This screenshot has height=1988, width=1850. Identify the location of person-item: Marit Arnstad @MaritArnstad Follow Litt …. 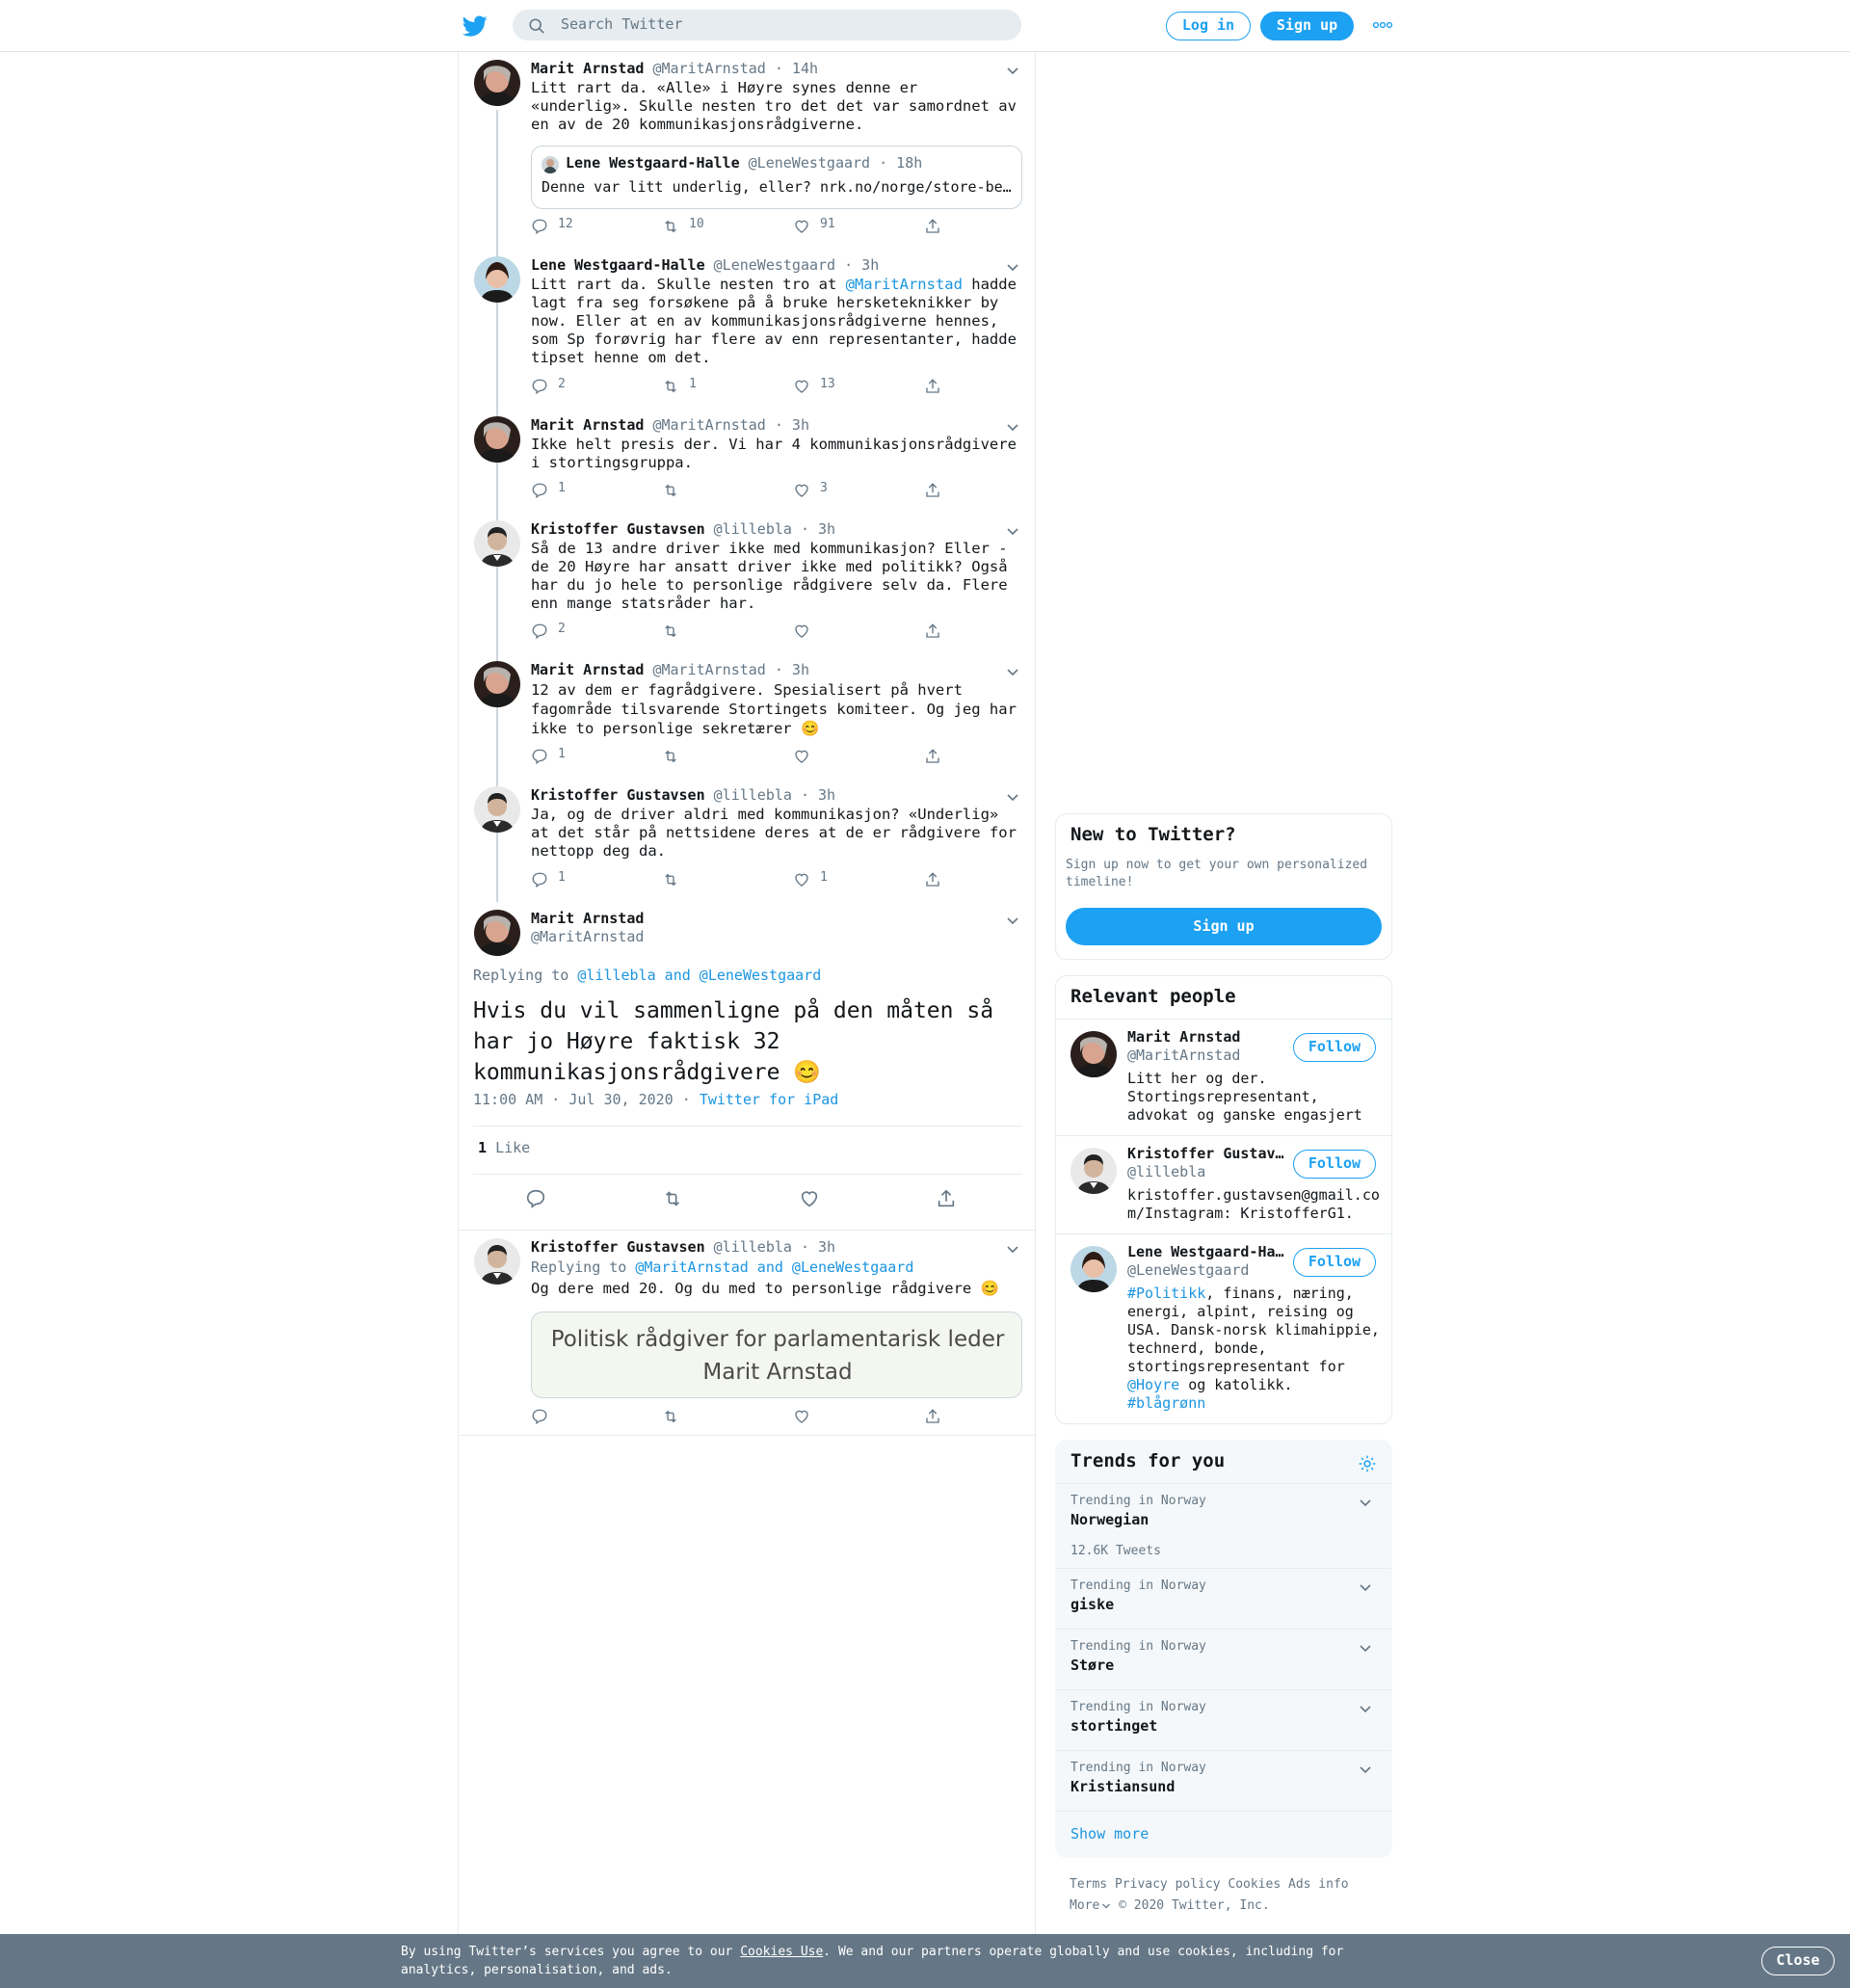
(1223, 1077).